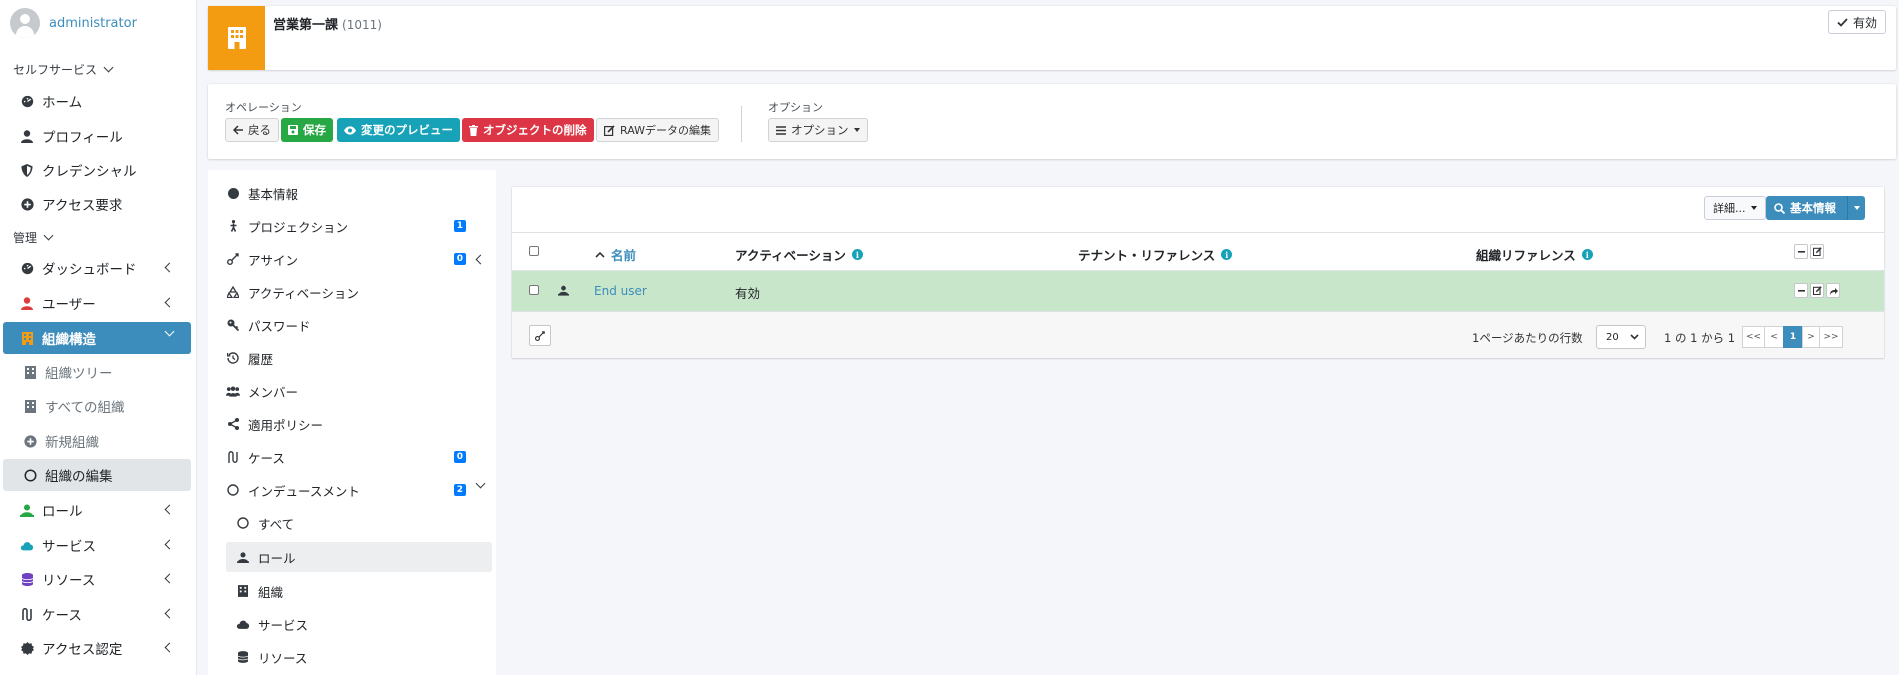  Describe the element at coordinates (534, 290) in the screenshot. I see `row-checkbox` at that location.